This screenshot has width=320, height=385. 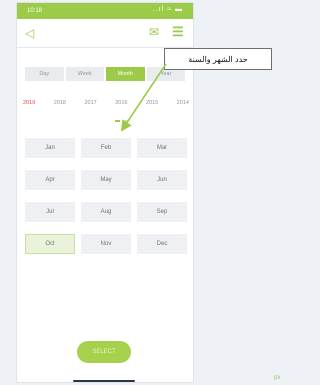 What do you see at coordinates (106, 244) in the screenshot?
I see `month-nov: Nov` at bounding box center [106, 244].